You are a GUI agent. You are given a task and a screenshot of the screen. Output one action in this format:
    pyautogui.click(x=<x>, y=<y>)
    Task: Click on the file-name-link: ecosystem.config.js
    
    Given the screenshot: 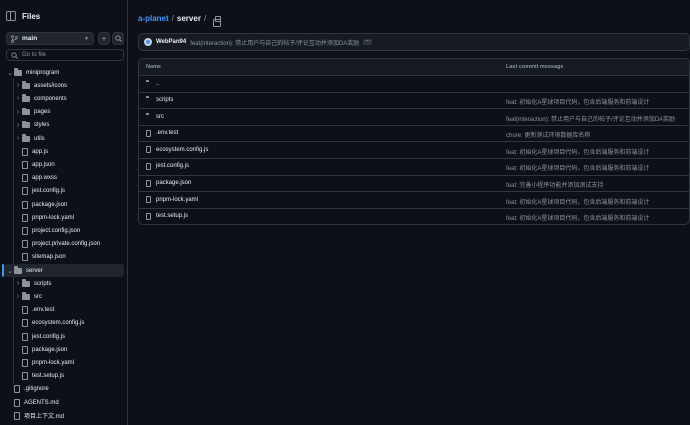 What is the action you would take?
    pyautogui.click(x=182, y=150)
    